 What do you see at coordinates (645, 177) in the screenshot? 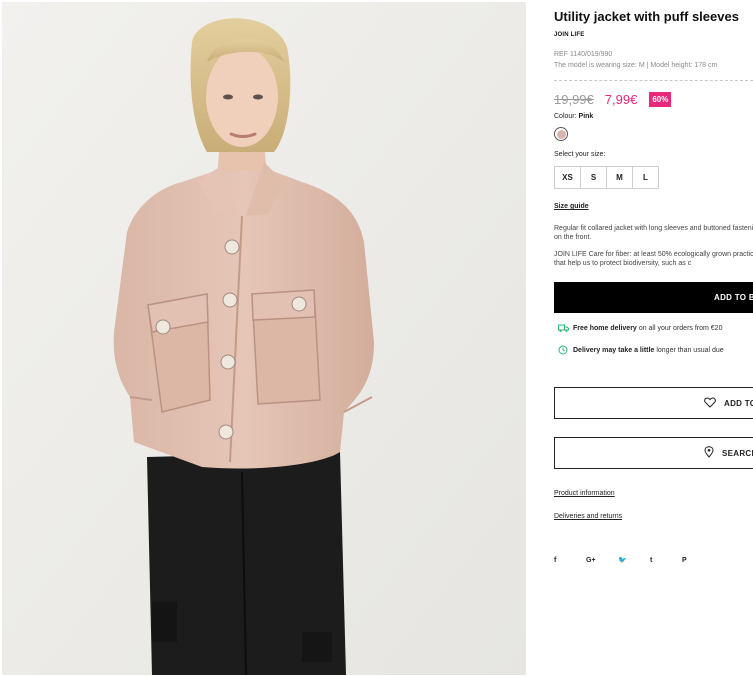
I see `size-option-l: L` at bounding box center [645, 177].